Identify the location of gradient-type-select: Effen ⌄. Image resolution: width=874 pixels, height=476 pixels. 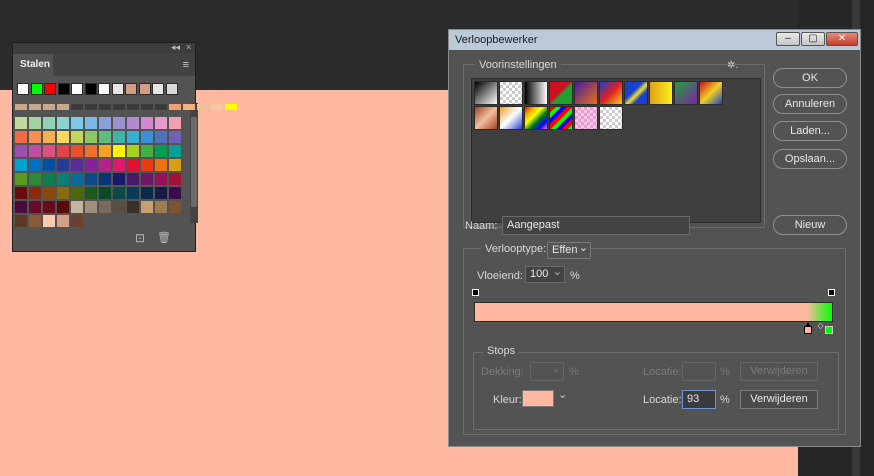
(569, 250).